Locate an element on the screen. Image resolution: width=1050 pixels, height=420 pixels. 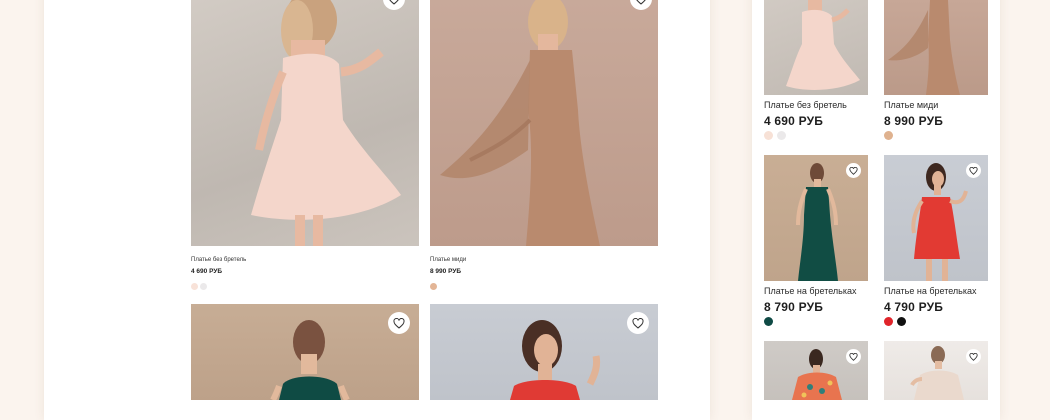
product-price: 4 790 РУБ is located at coordinates (914, 307).